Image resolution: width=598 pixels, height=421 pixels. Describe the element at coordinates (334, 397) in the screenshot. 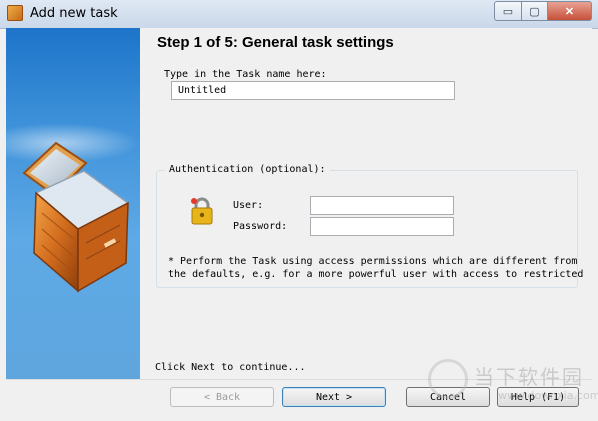

I see `next-button: Next >` at that location.